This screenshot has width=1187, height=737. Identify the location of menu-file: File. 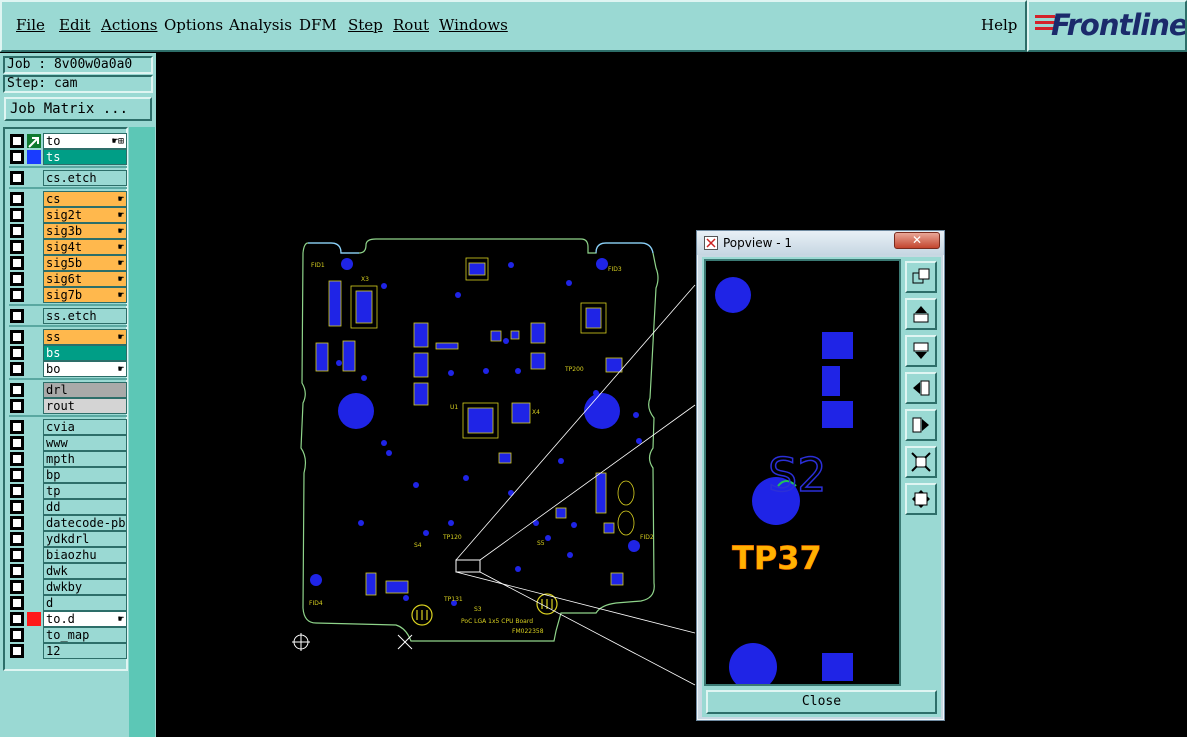
(30, 25).